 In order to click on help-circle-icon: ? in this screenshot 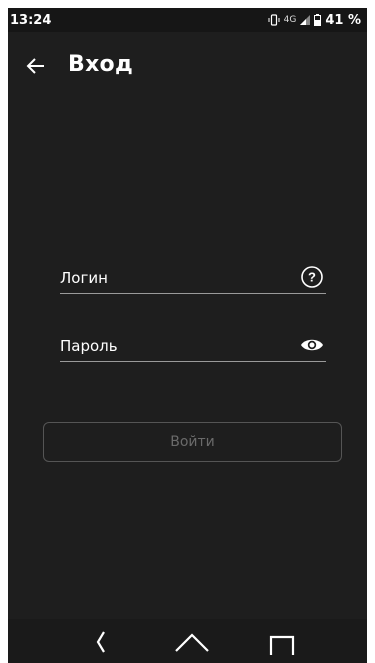, I will do `click(312, 277)`.